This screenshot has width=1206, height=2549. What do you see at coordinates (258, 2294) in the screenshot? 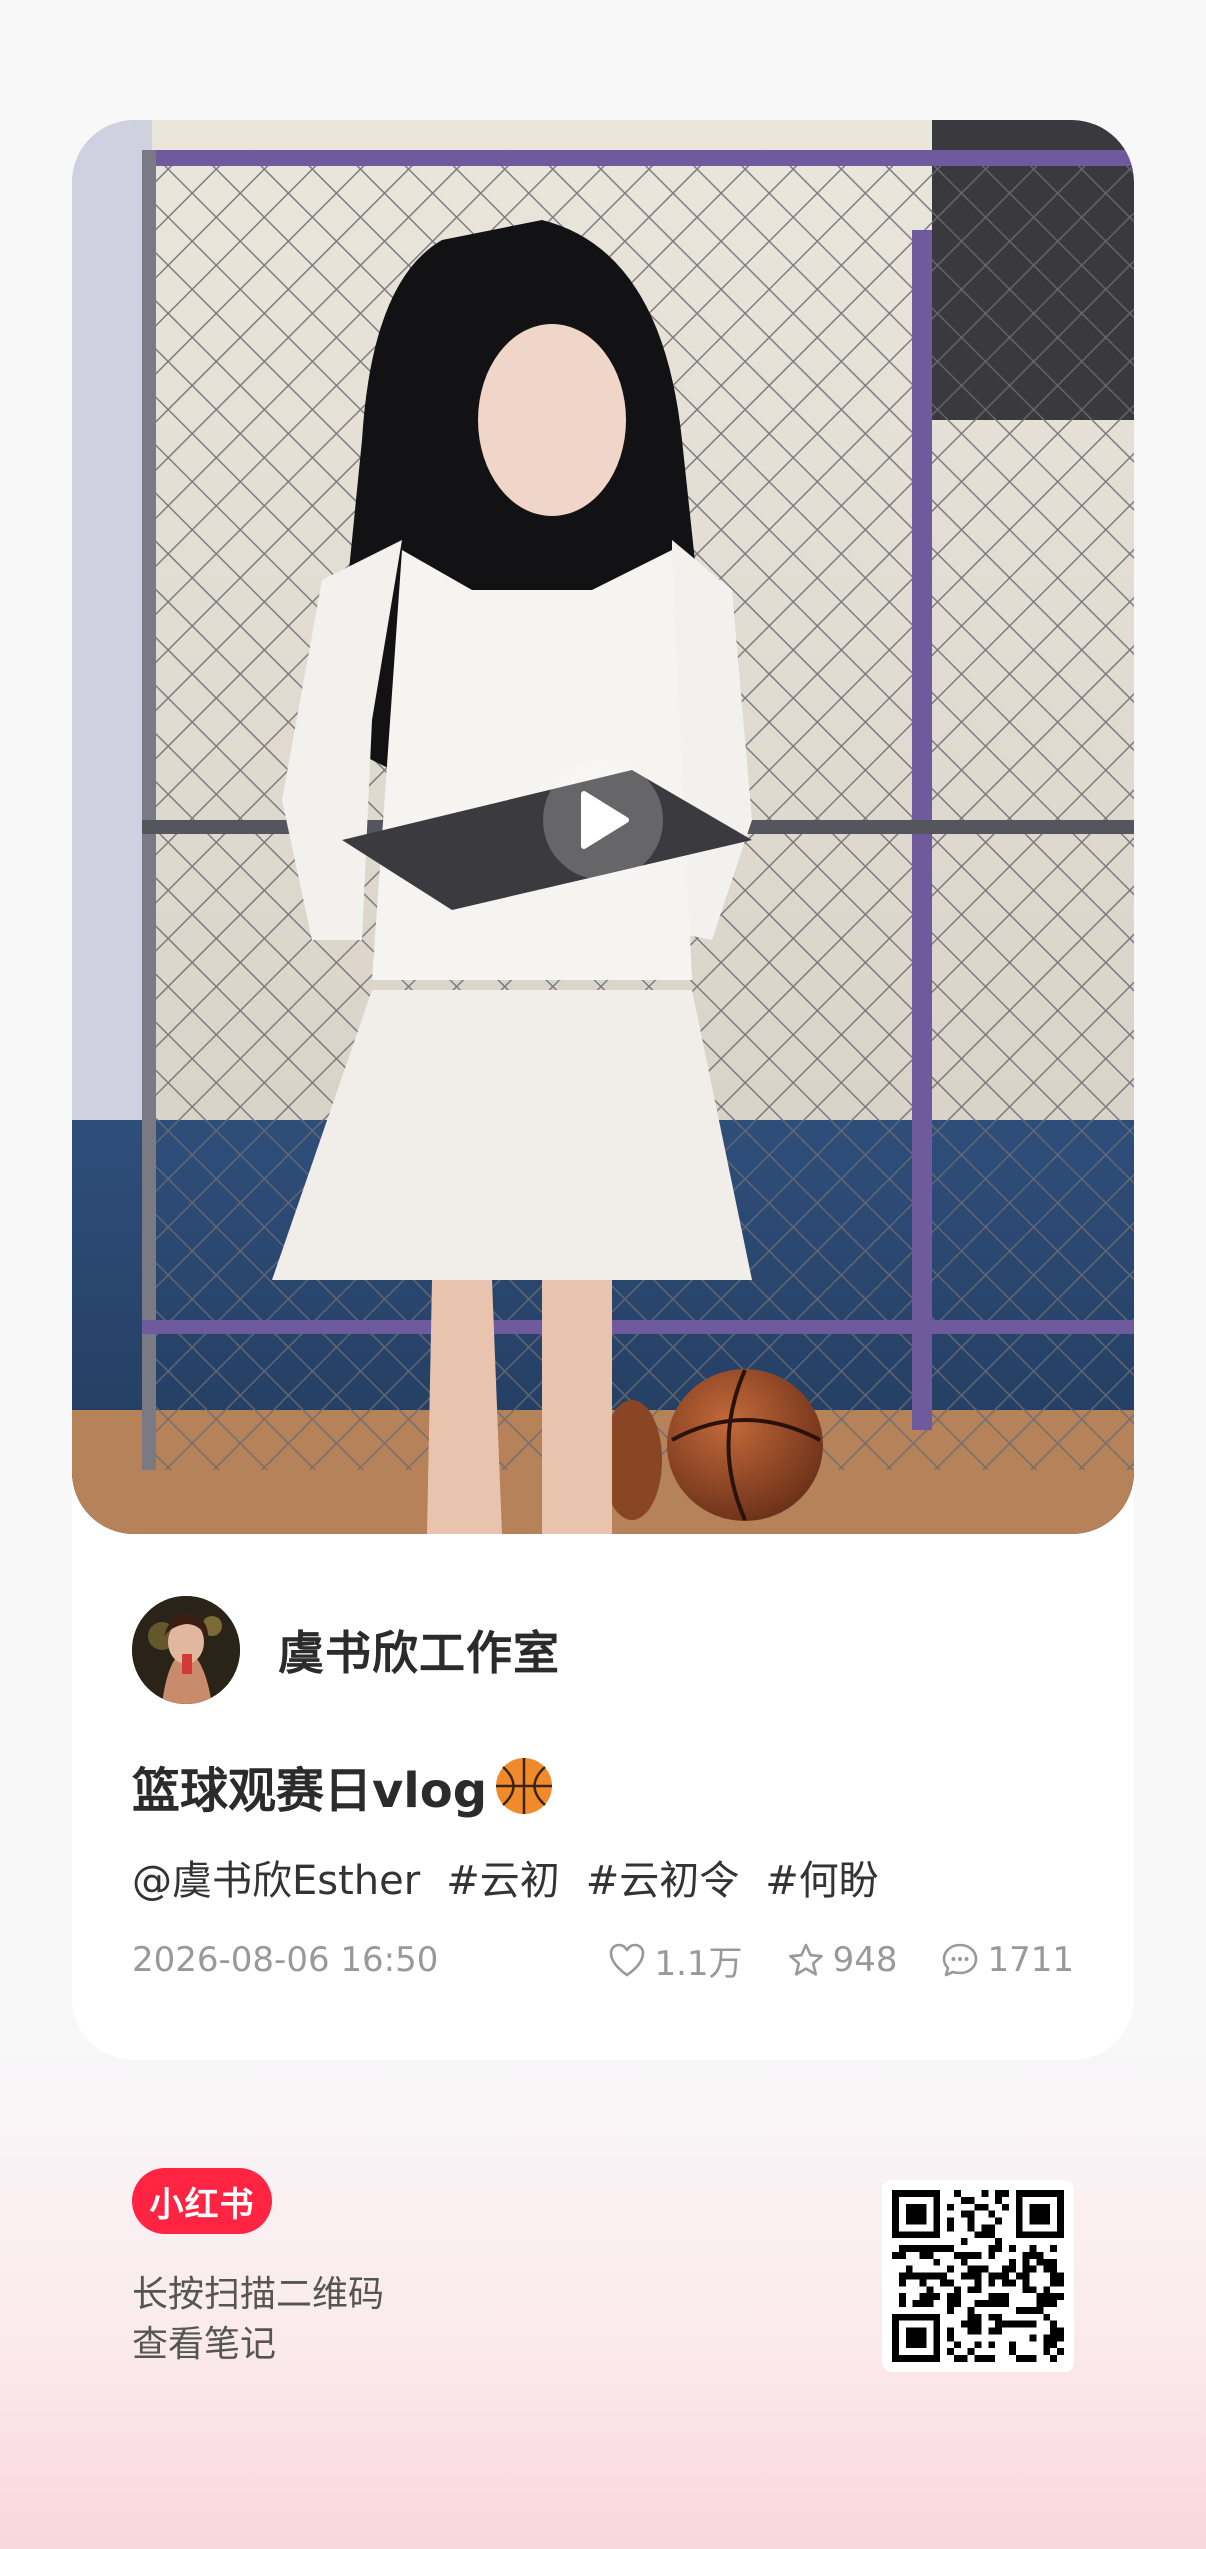
I see `scan-hint-line1: 长按扫描二维码` at bounding box center [258, 2294].